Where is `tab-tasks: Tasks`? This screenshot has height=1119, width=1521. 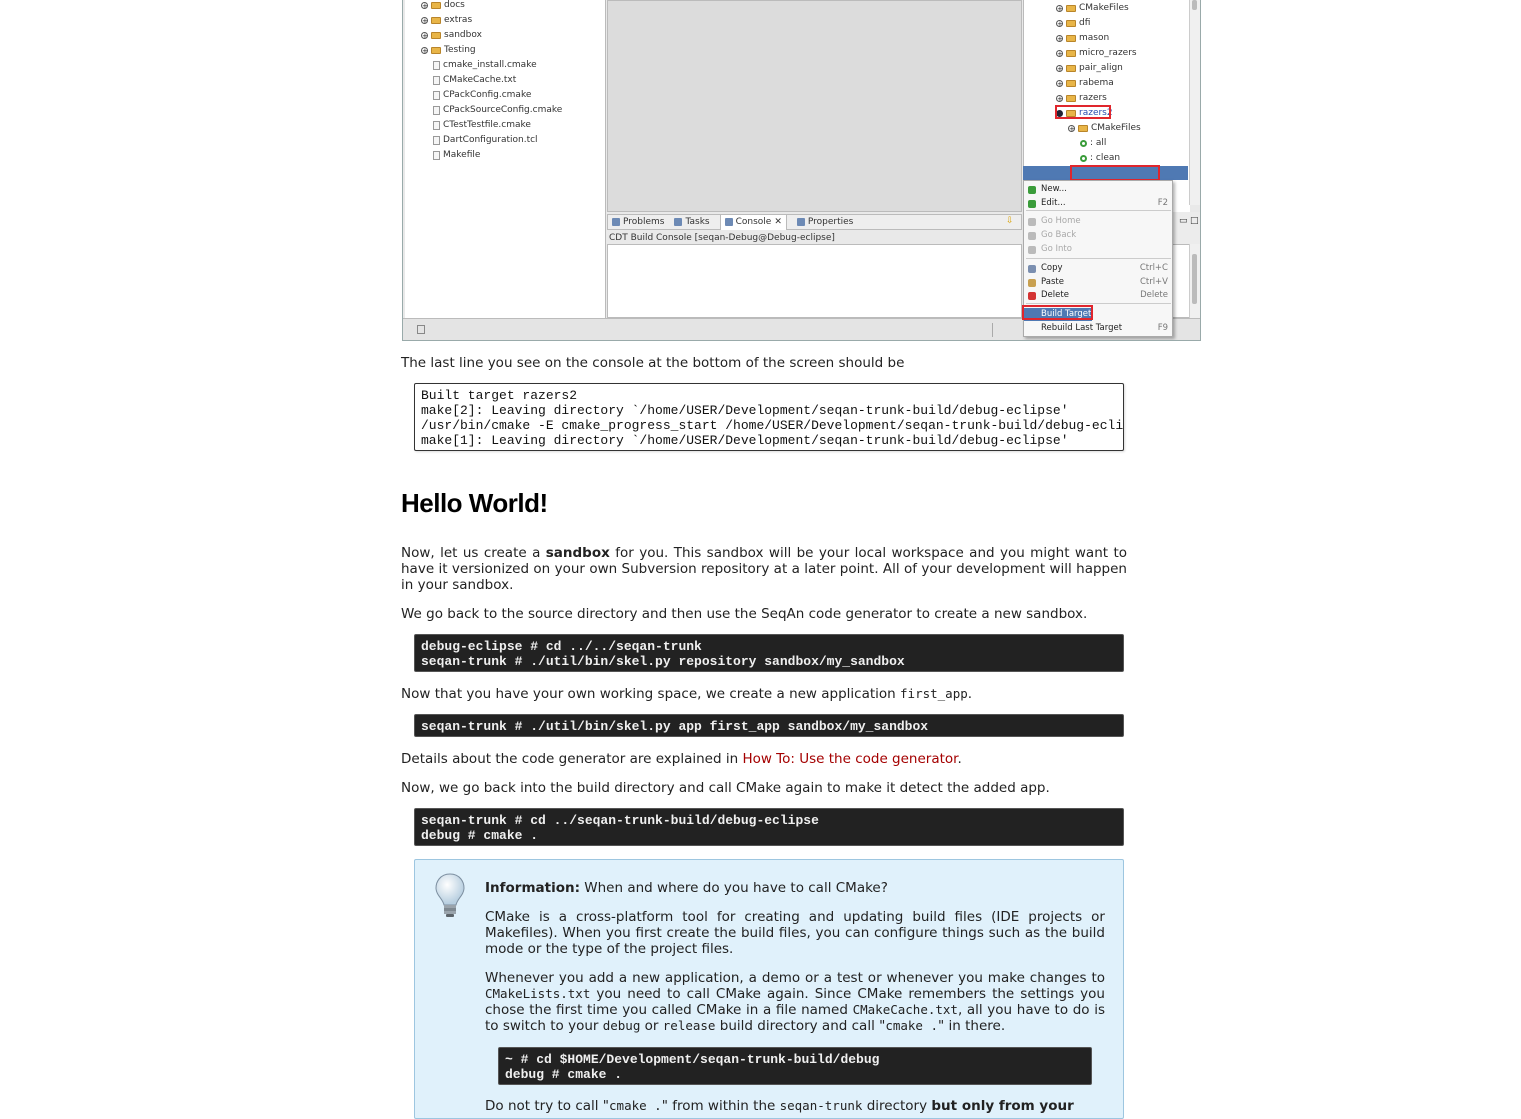 tab-tasks: Tasks is located at coordinates (692, 222).